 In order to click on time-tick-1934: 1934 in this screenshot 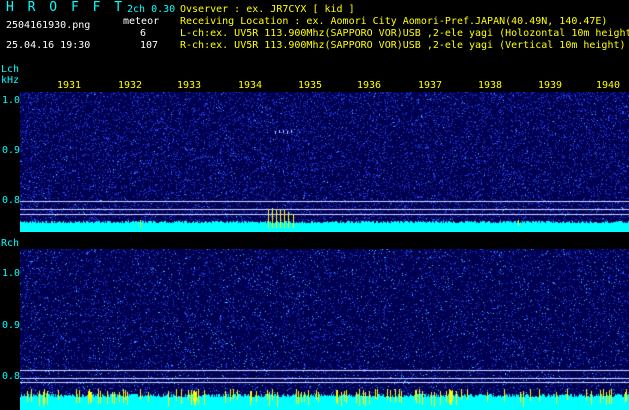, I will do `click(250, 85)`.